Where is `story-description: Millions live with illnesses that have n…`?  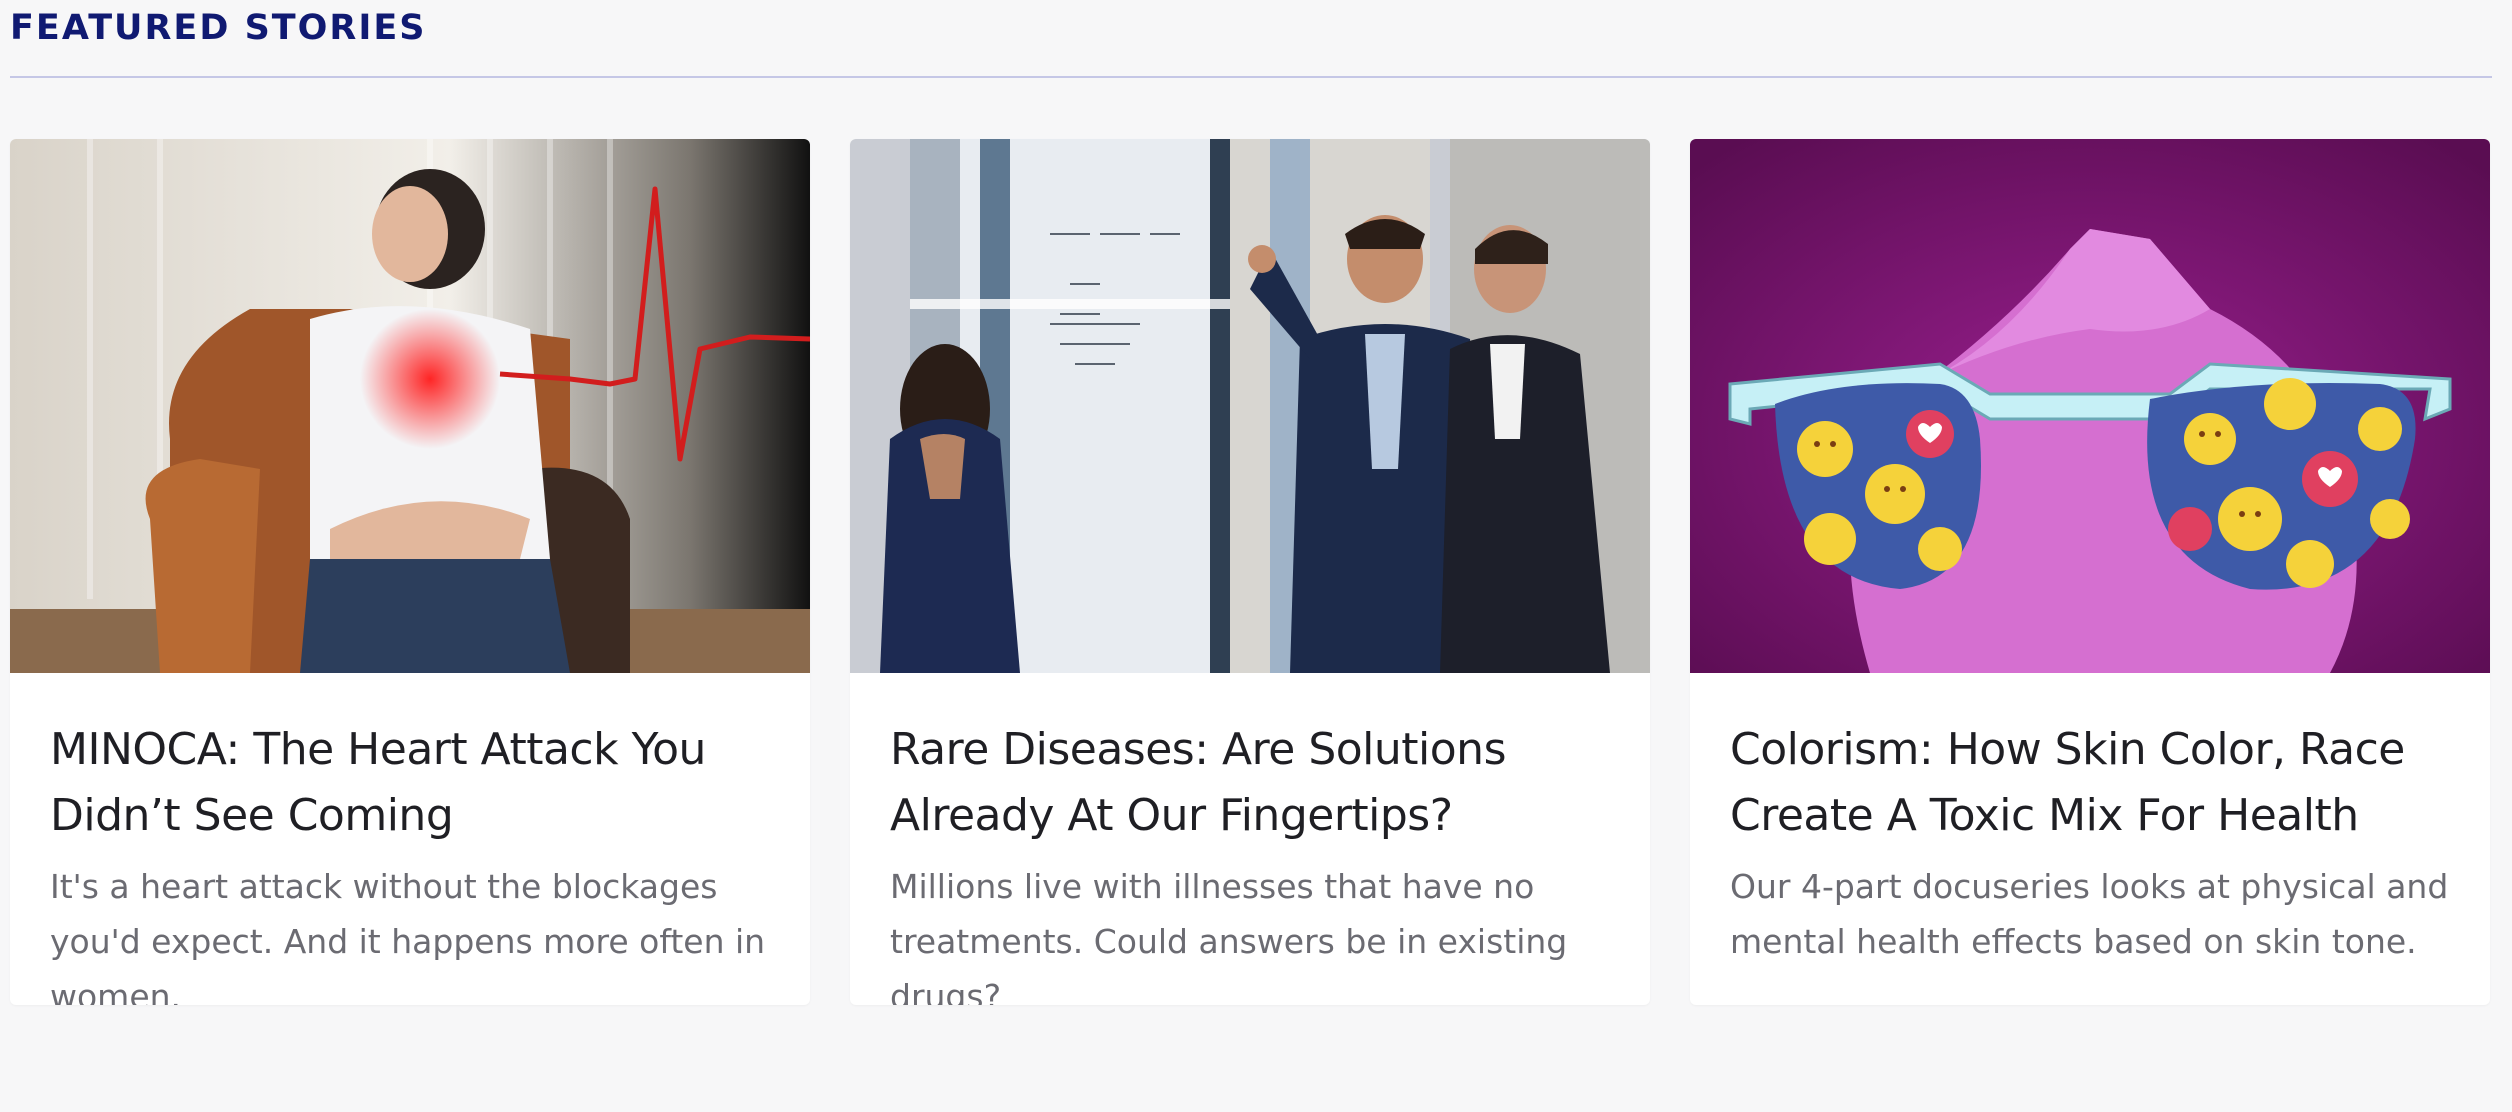
story-description: Millions live with illnesses that have n… is located at coordinates (1229, 936).